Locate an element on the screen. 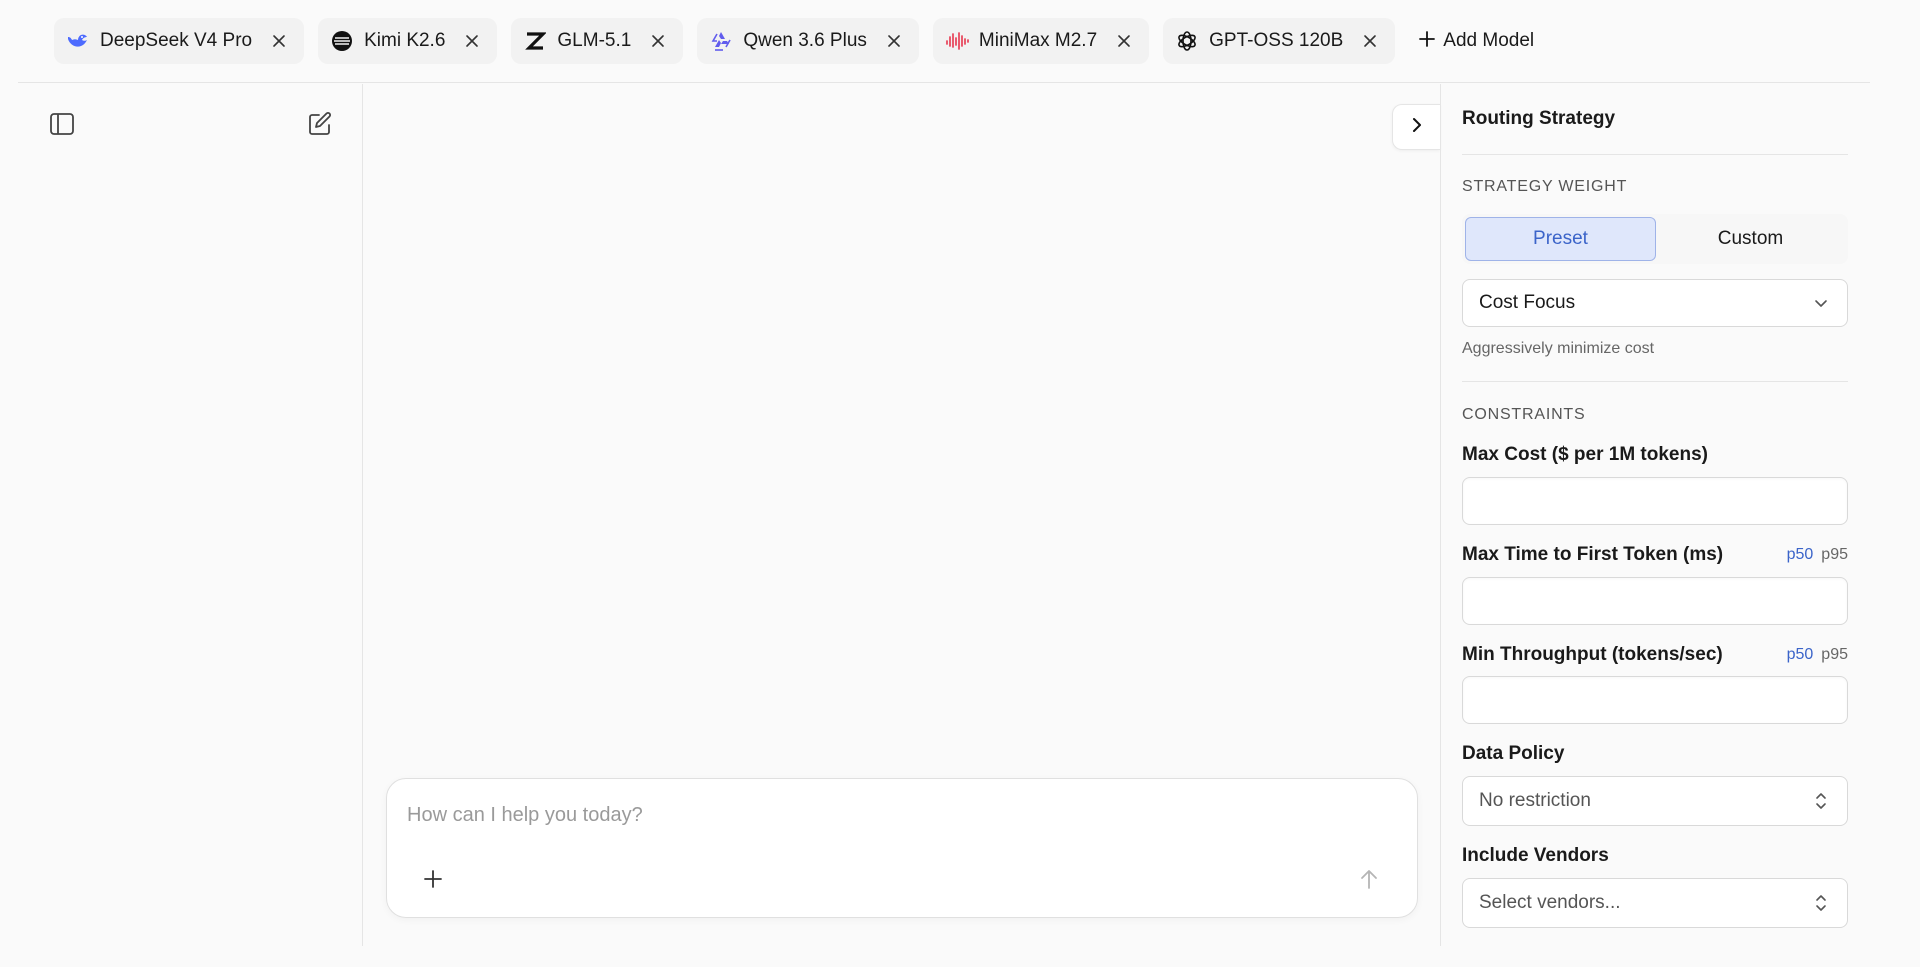 The image size is (1920, 967). throughput-input is located at coordinates (1655, 700).